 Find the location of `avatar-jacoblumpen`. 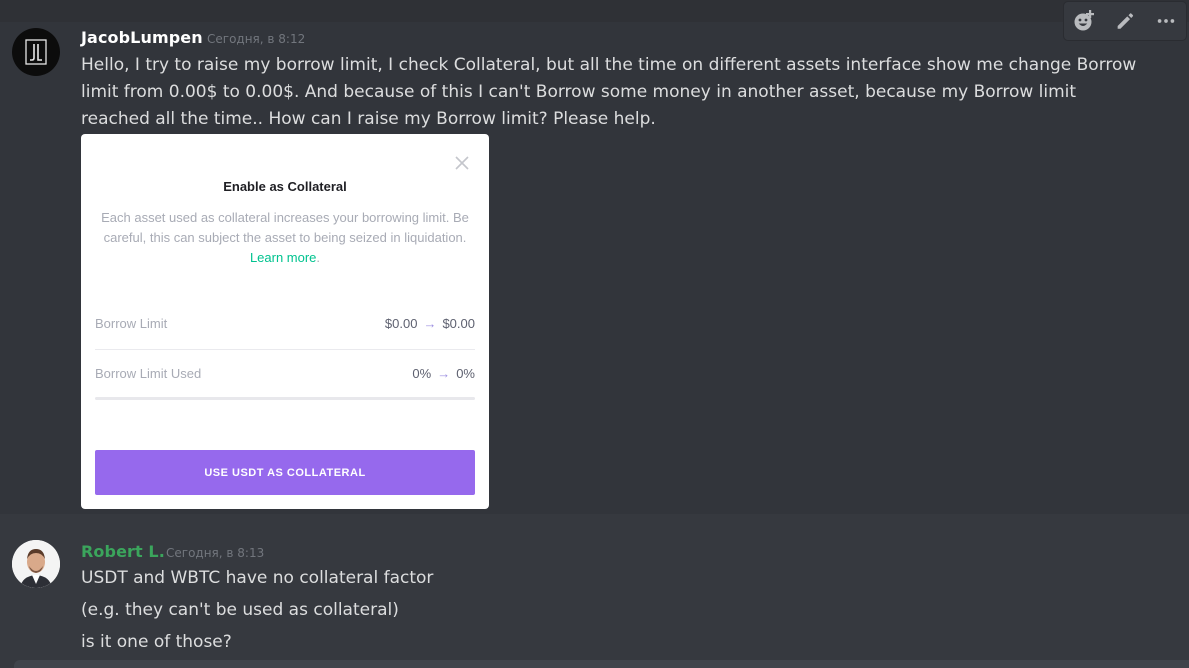

avatar-jacoblumpen is located at coordinates (36, 52).